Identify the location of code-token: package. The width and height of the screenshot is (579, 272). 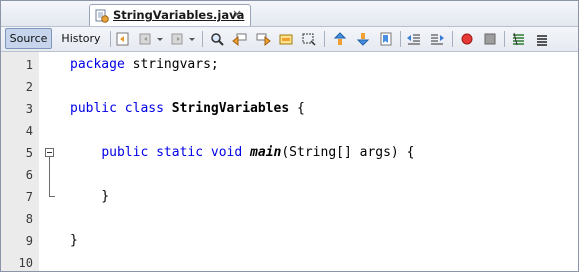
(97, 64).